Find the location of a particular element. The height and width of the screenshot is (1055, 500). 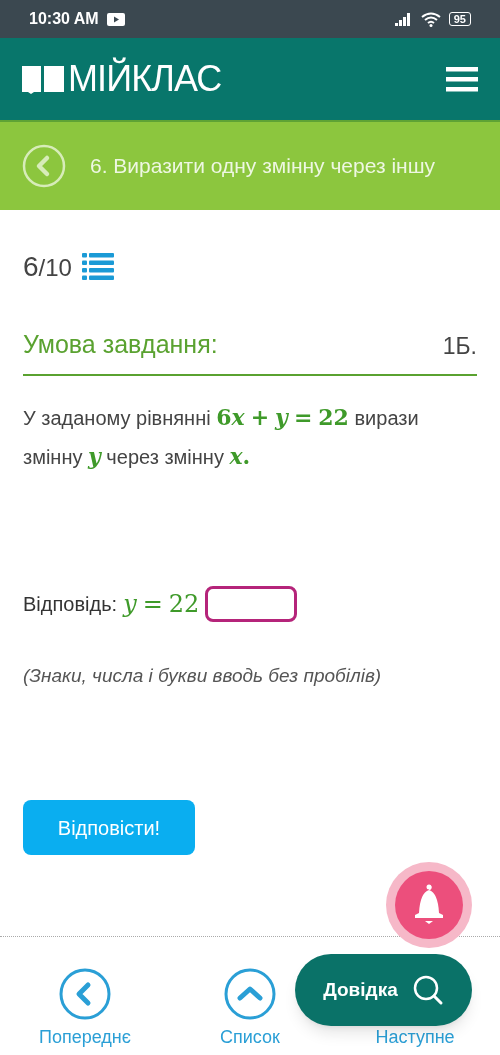

problem-text: У заданому рівнянні 6x + y = 22 вирази змінну y через змінну x. is located at coordinates (221, 436).